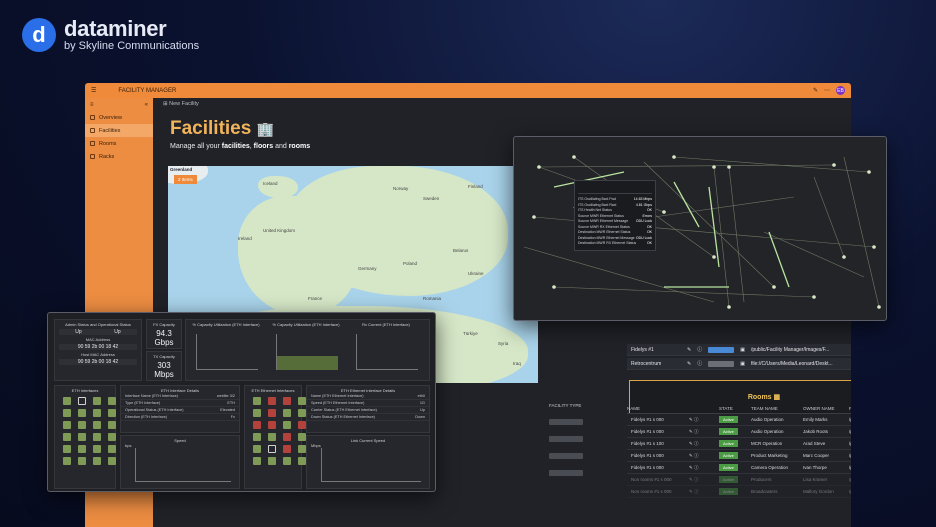  Describe the element at coordinates (119, 130) in the screenshot. I see `sidebar-item-facilities: Facilities` at that location.